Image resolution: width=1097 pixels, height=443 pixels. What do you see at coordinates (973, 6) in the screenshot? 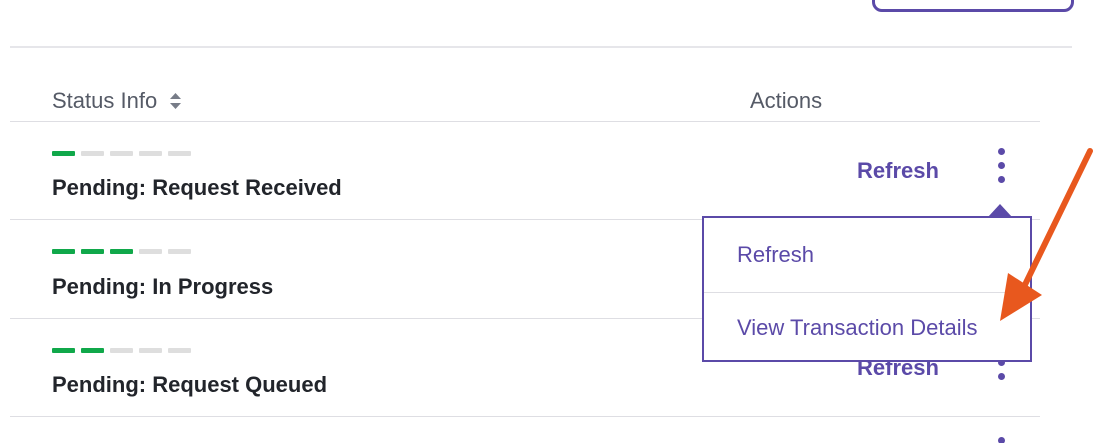
I see `top-action-button` at bounding box center [973, 6].